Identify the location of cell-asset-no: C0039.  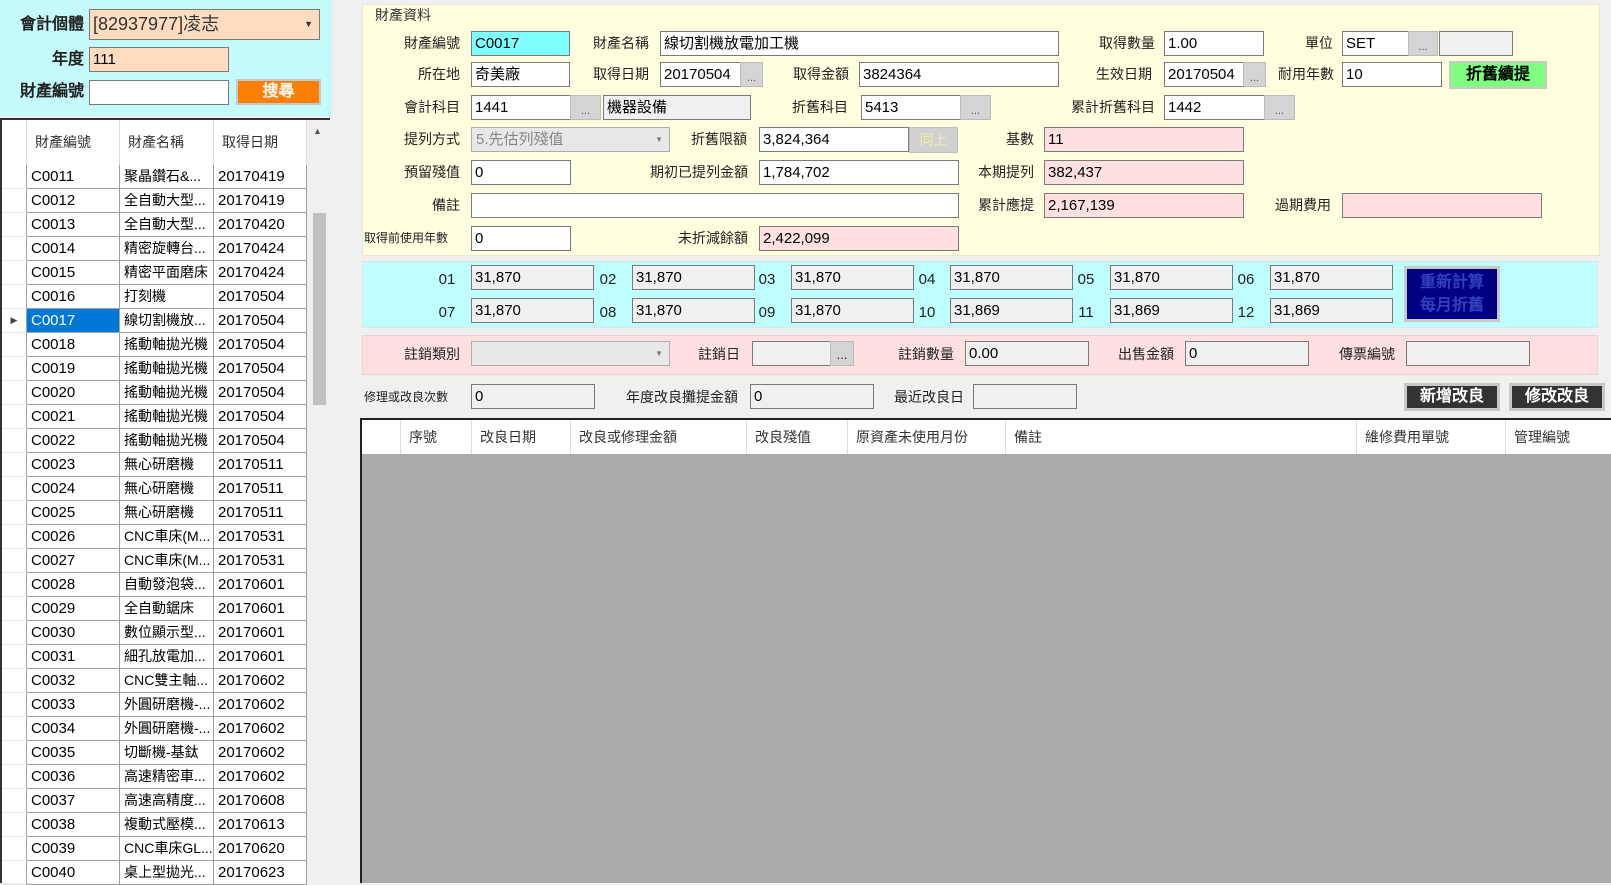
(73, 849).